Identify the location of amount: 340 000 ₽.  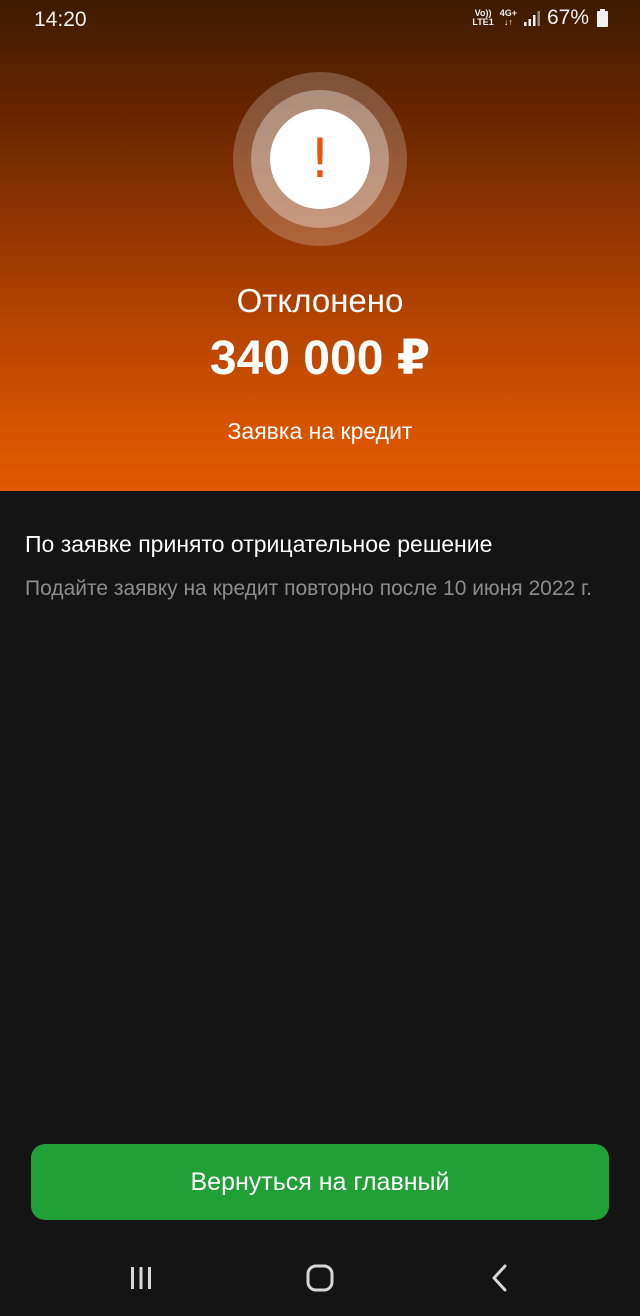
(320, 358).